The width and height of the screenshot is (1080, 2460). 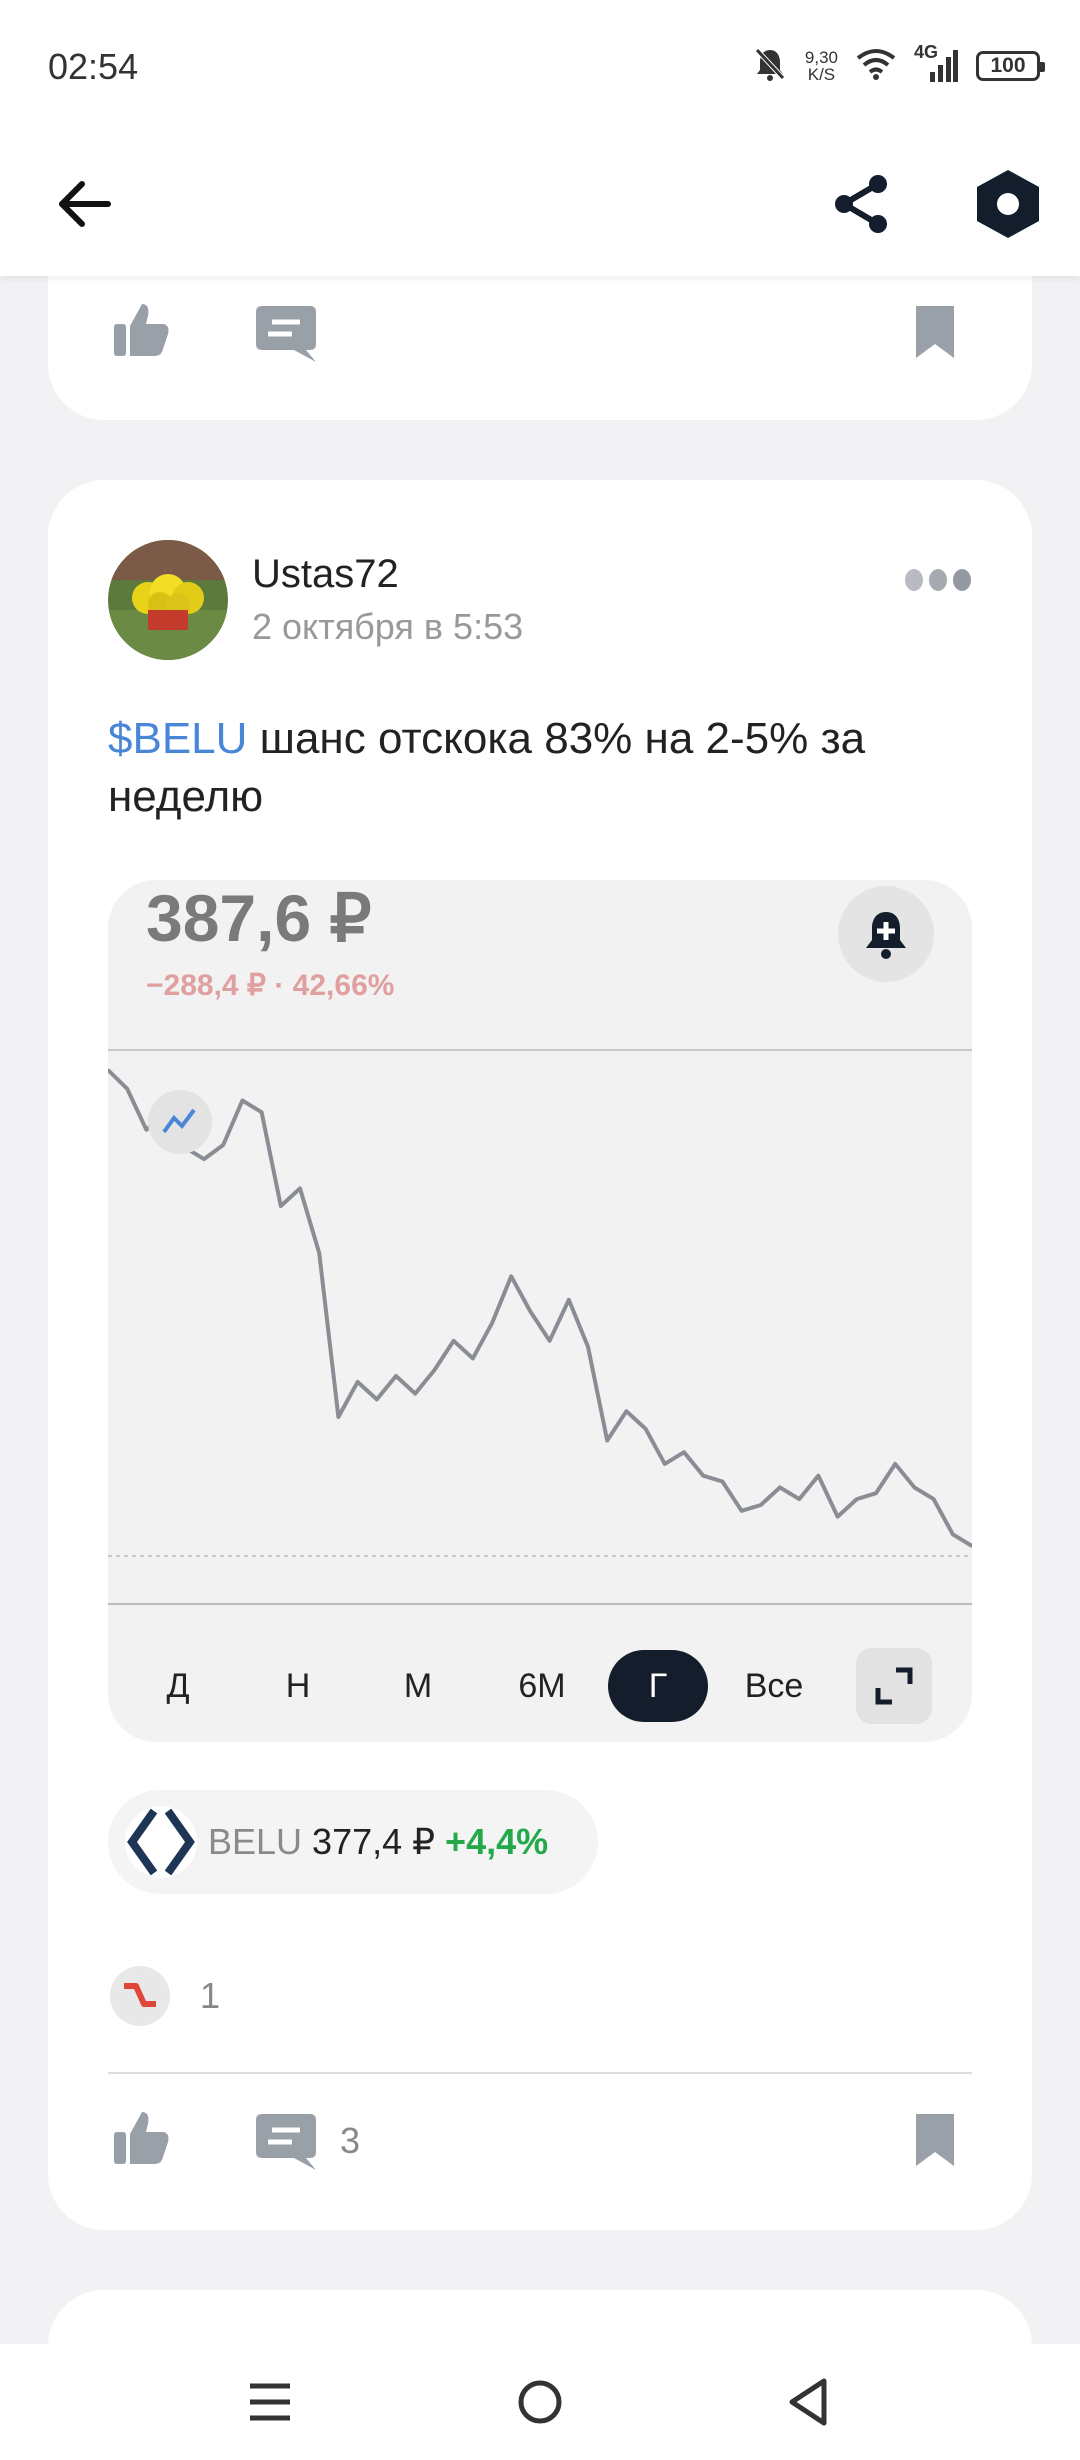 I want to click on ticker-mention-link: $BELU, so click(x=177, y=738).